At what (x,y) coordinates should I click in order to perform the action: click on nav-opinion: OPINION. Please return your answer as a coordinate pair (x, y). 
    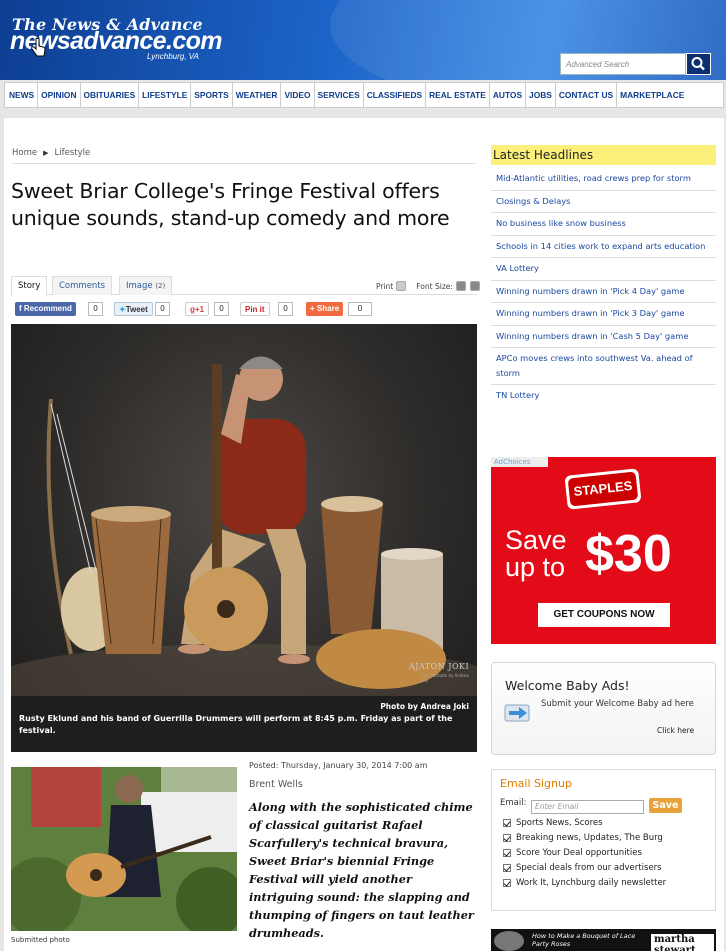
    Looking at the image, I should click on (59, 95).